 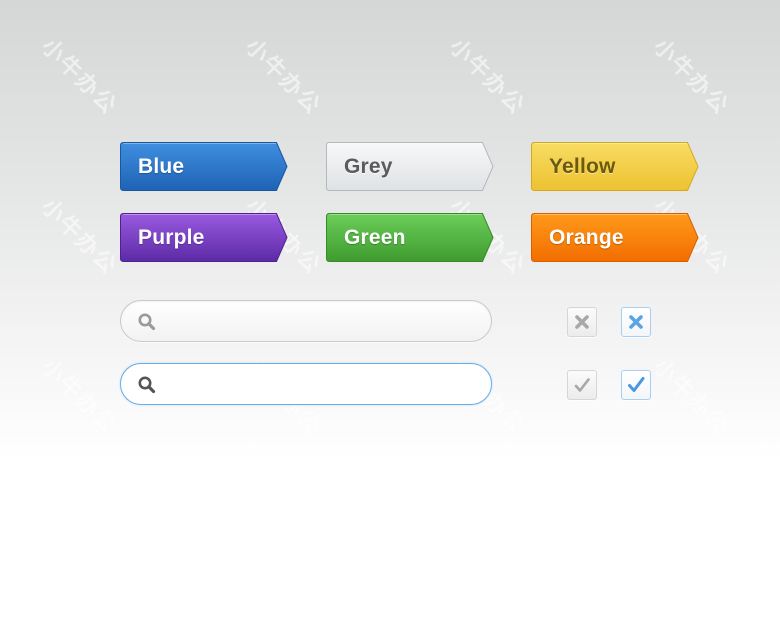 I want to click on check-checkbox-unchecked, so click(x=582, y=385).